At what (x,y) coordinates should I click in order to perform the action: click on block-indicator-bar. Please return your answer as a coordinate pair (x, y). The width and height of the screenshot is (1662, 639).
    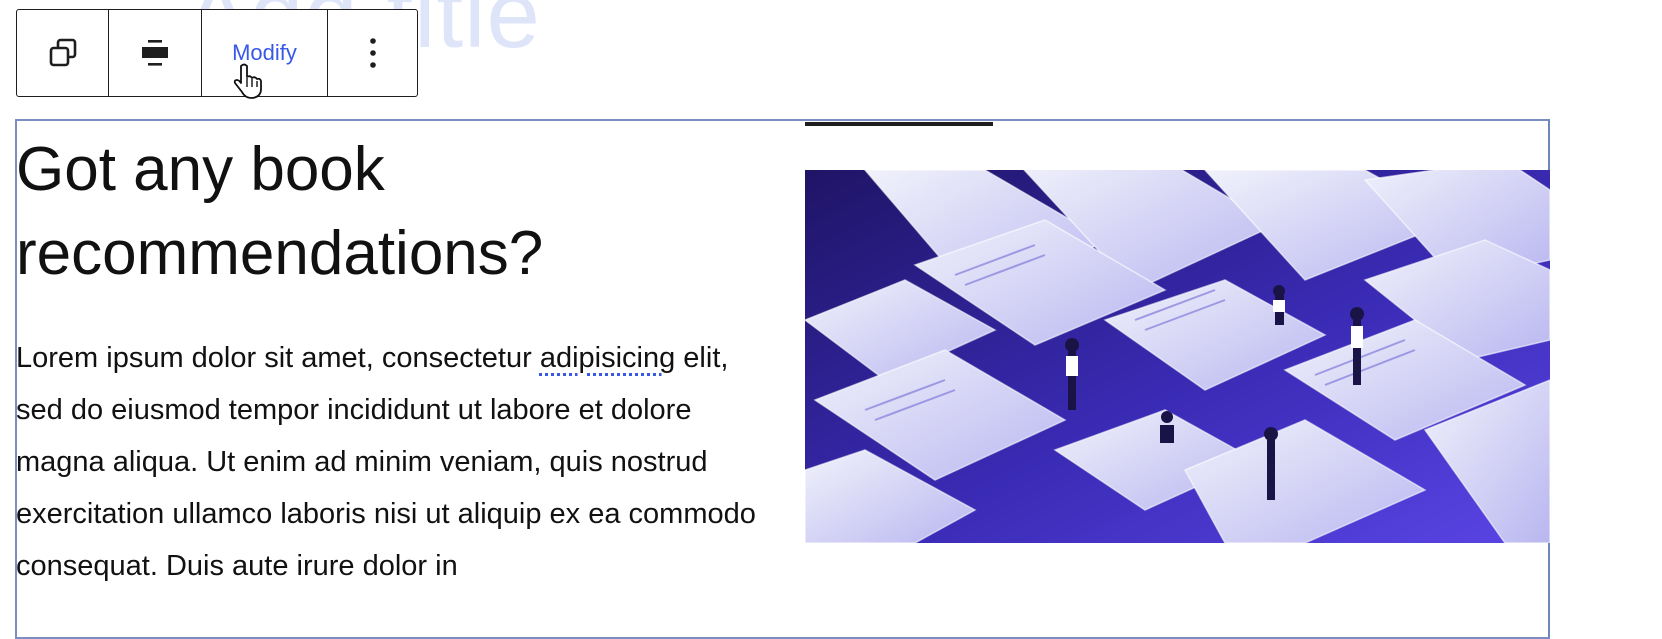
    Looking at the image, I should click on (899, 124).